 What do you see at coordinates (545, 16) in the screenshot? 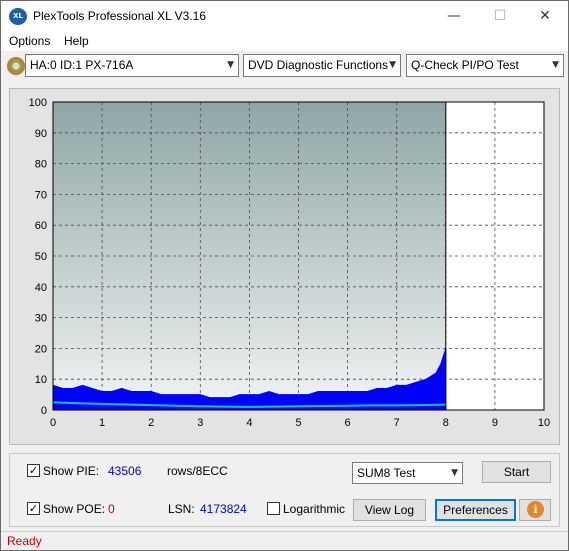
I see `close-button: ✕` at bounding box center [545, 16].